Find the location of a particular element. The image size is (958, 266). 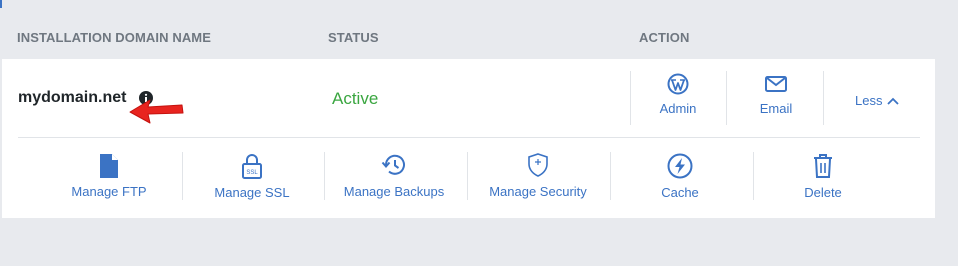

column-headers: INSTALLATION DOMAIN NAME STATUS ACTION is located at coordinates (479, 38).